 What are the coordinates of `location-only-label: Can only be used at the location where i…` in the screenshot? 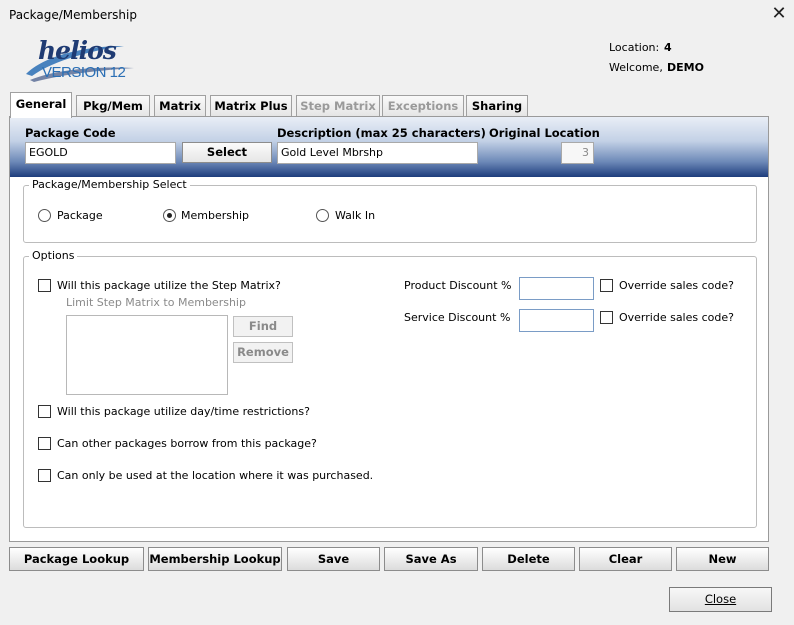 It's located at (215, 475).